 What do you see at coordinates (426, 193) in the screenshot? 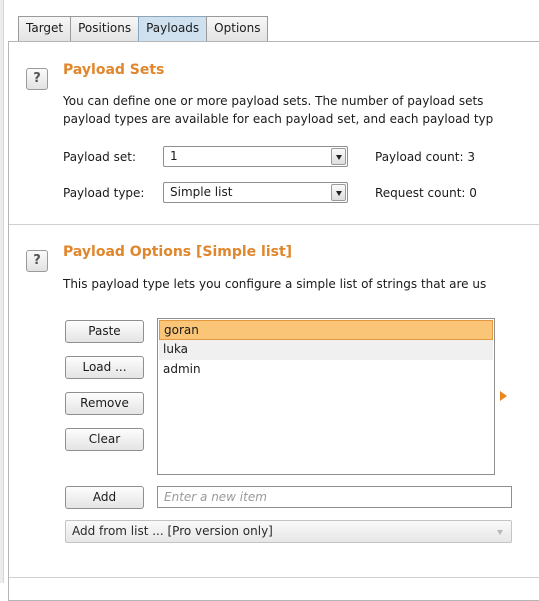
I see `request-count: Request count: 0` at bounding box center [426, 193].